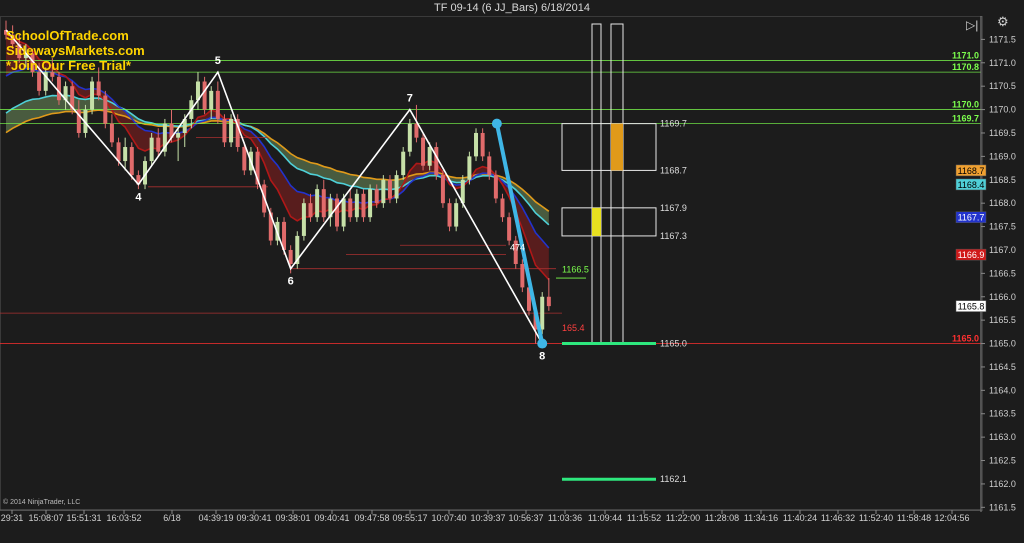  What do you see at coordinates (542, 343) in the screenshot?
I see `projection-end-dot` at bounding box center [542, 343].